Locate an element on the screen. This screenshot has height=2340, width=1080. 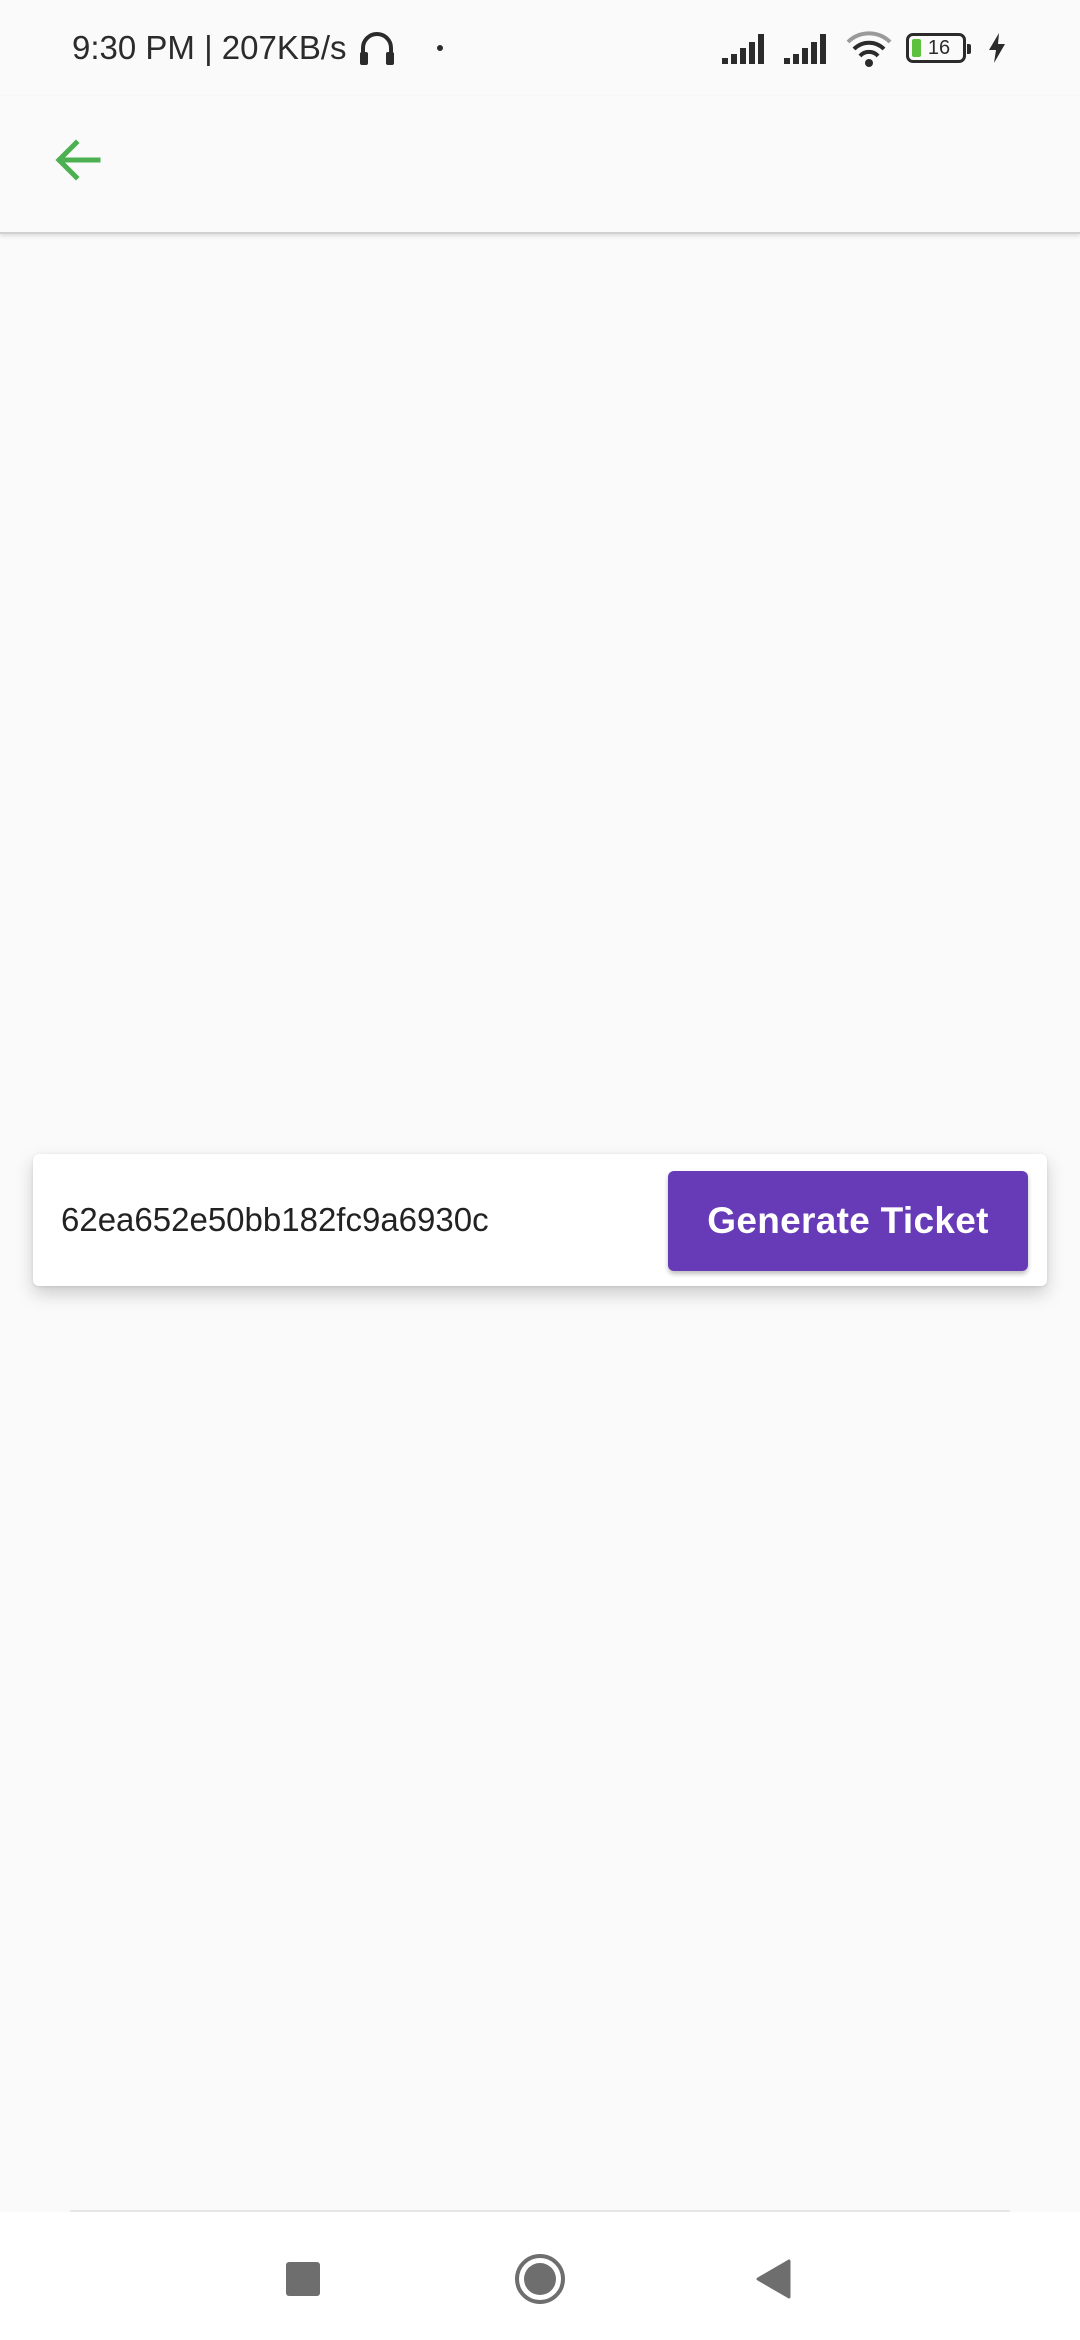
battery-percentage: 16 is located at coordinates (939, 48).